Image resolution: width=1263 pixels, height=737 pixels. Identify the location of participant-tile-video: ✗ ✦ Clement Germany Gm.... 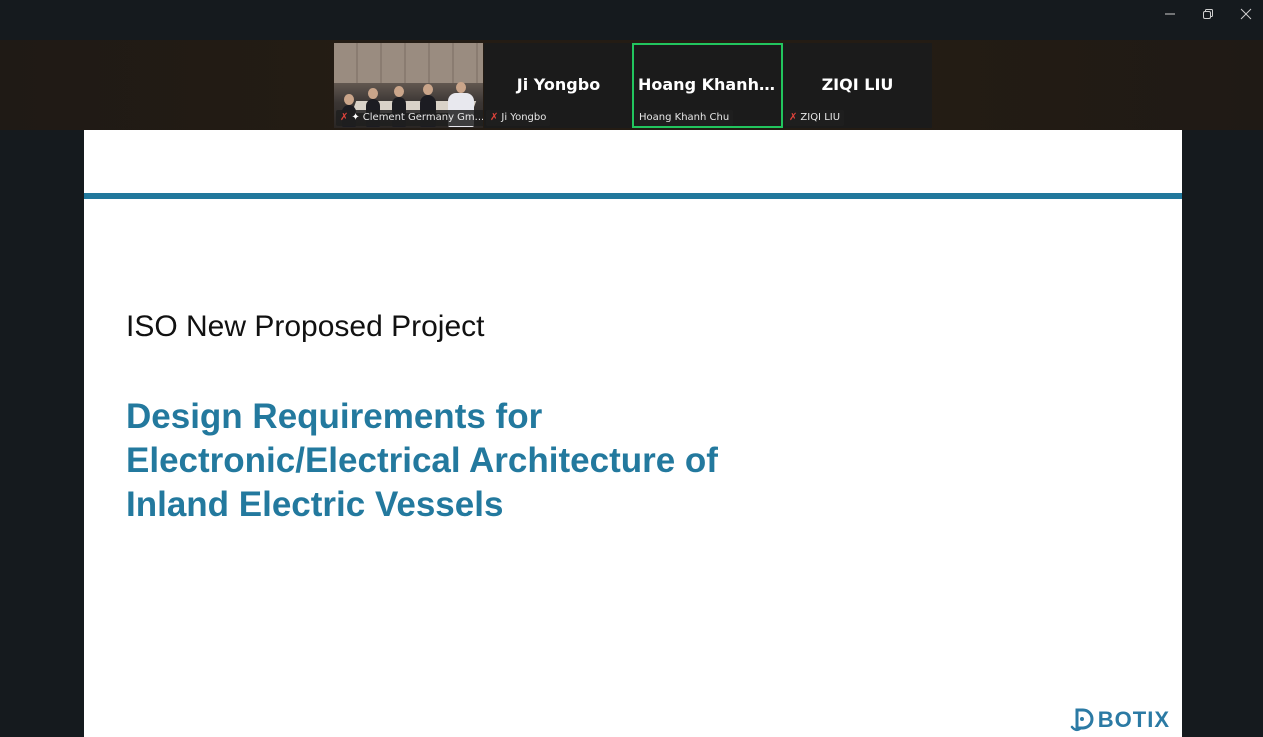
(408, 85).